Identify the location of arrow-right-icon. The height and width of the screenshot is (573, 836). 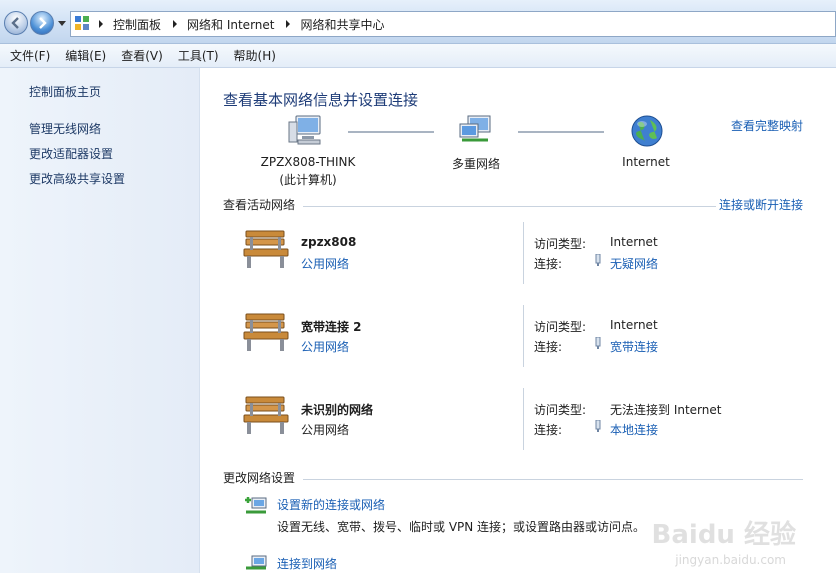
(43, 23).